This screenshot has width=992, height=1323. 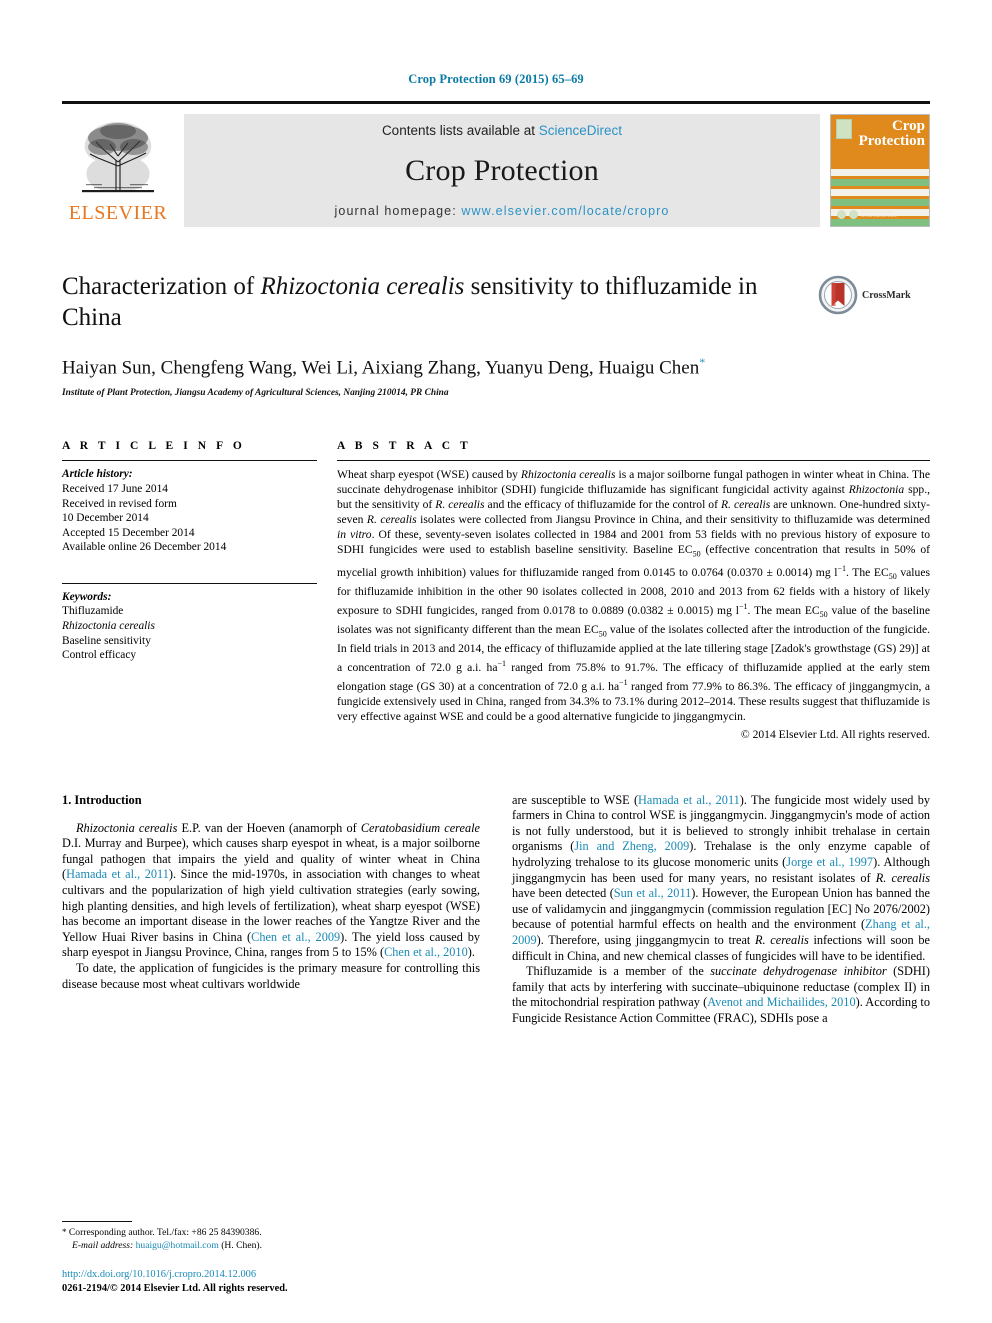 What do you see at coordinates (460, 130) in the screenshot?
I see `contents-prefix: Contents lists available at` at bounding box center [460, 130].